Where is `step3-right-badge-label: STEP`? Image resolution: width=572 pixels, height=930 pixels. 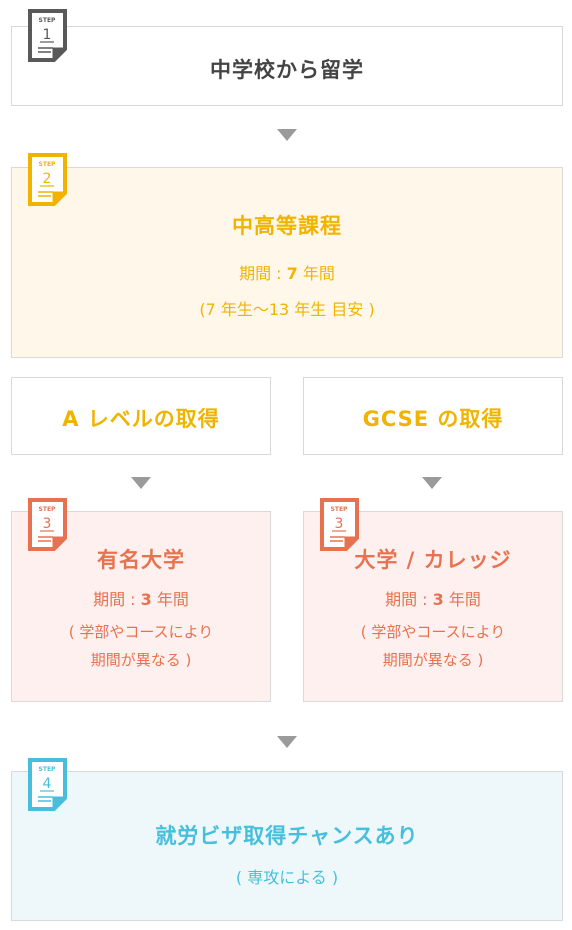
step3-right-badge-label: STEP is located at coordinates (340, 509).